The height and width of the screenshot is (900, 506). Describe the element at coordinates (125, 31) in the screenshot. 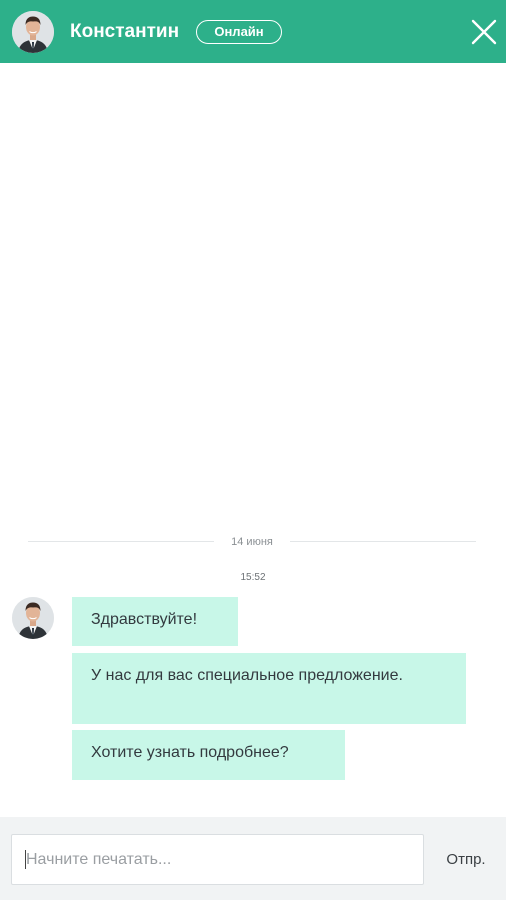

I see `agent-name: Константин` at that location.